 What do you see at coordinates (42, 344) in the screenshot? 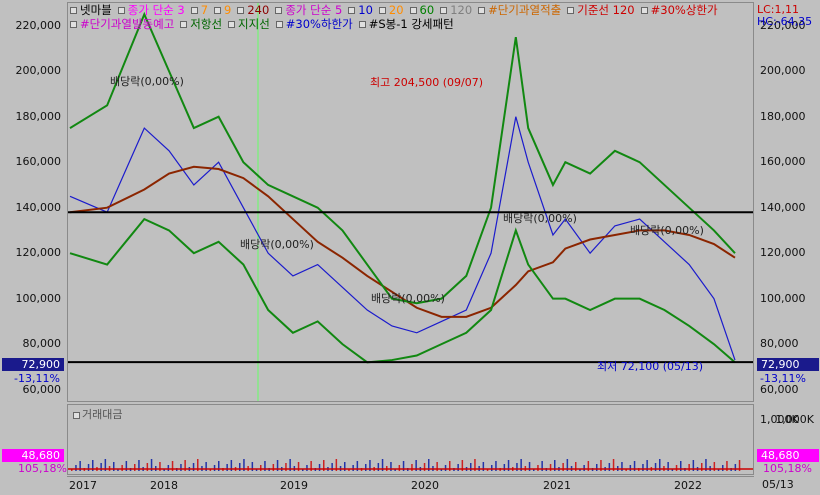
I see `y-label-left: 80,000` at bounding box center [42, 344].